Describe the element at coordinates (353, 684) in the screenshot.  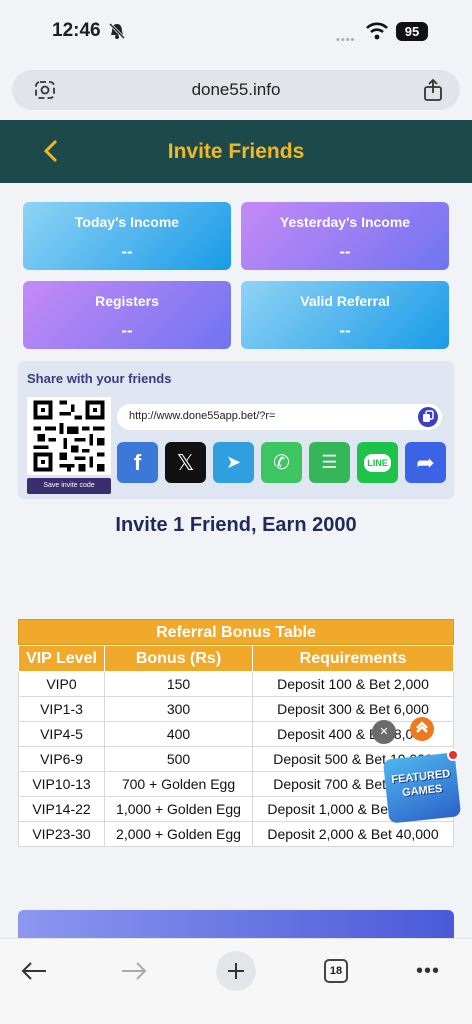
I see `cell-requirements: Deposit 100 & Bet 2,000` at that location.